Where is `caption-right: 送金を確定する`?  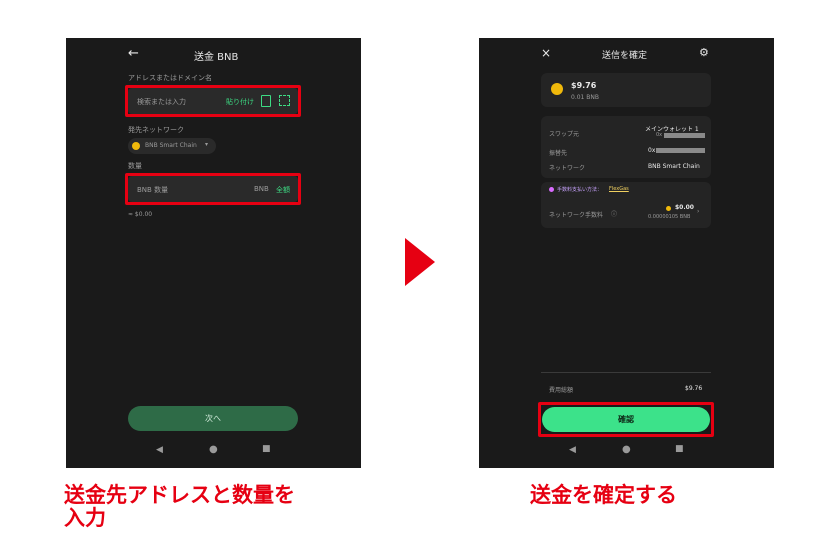 caption-right: 送金を確定する is located at coordinates (603, 495).